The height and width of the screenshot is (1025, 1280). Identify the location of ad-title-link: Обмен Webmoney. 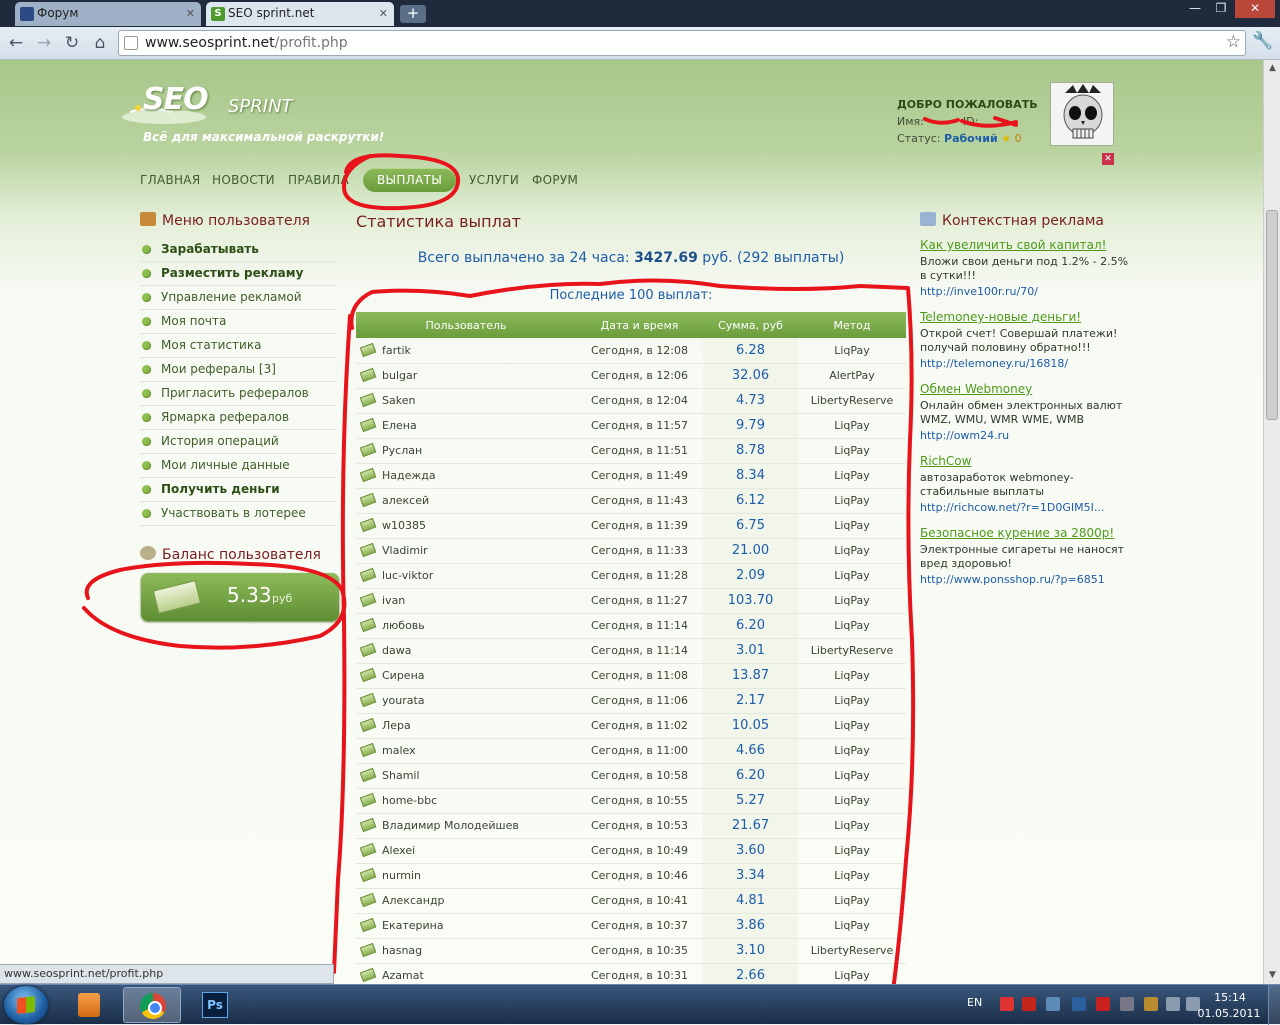
(1025, 389).